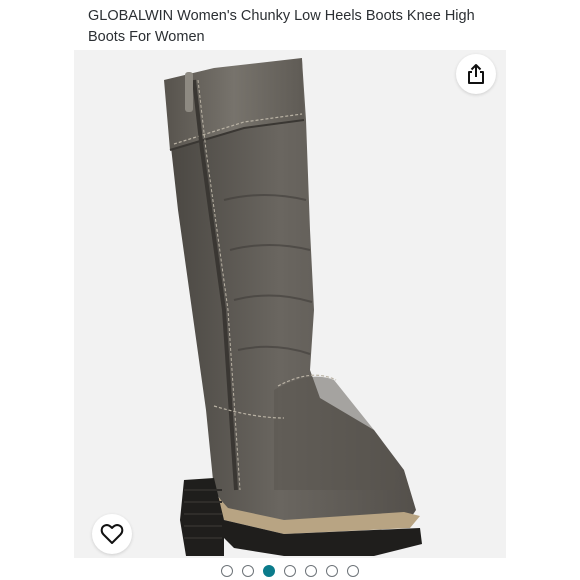 This screenshot has width=580, height=580. I want to click on heart-icon, so click(112, 534).